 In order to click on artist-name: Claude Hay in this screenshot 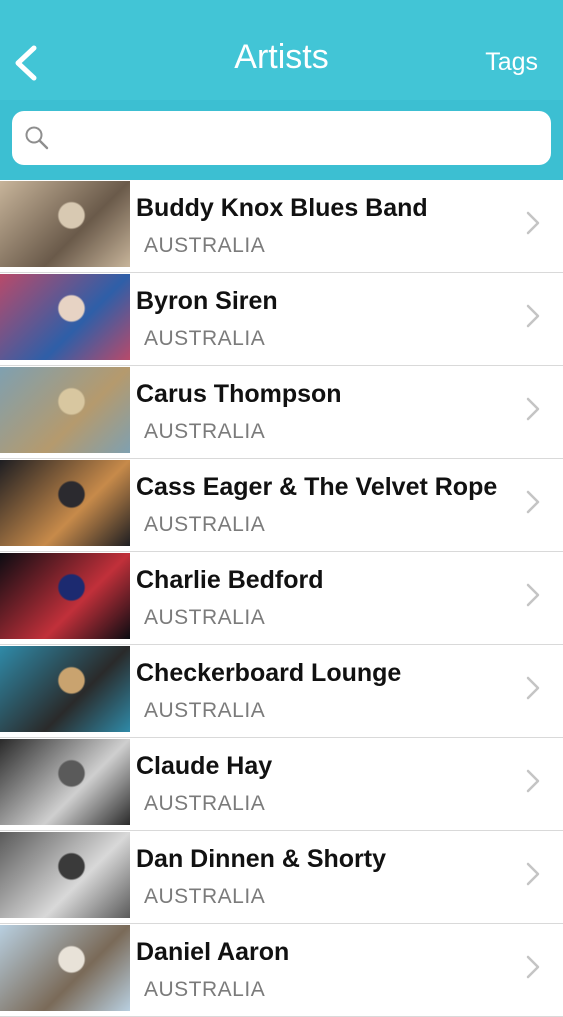, I will do `click(204, 766)`.